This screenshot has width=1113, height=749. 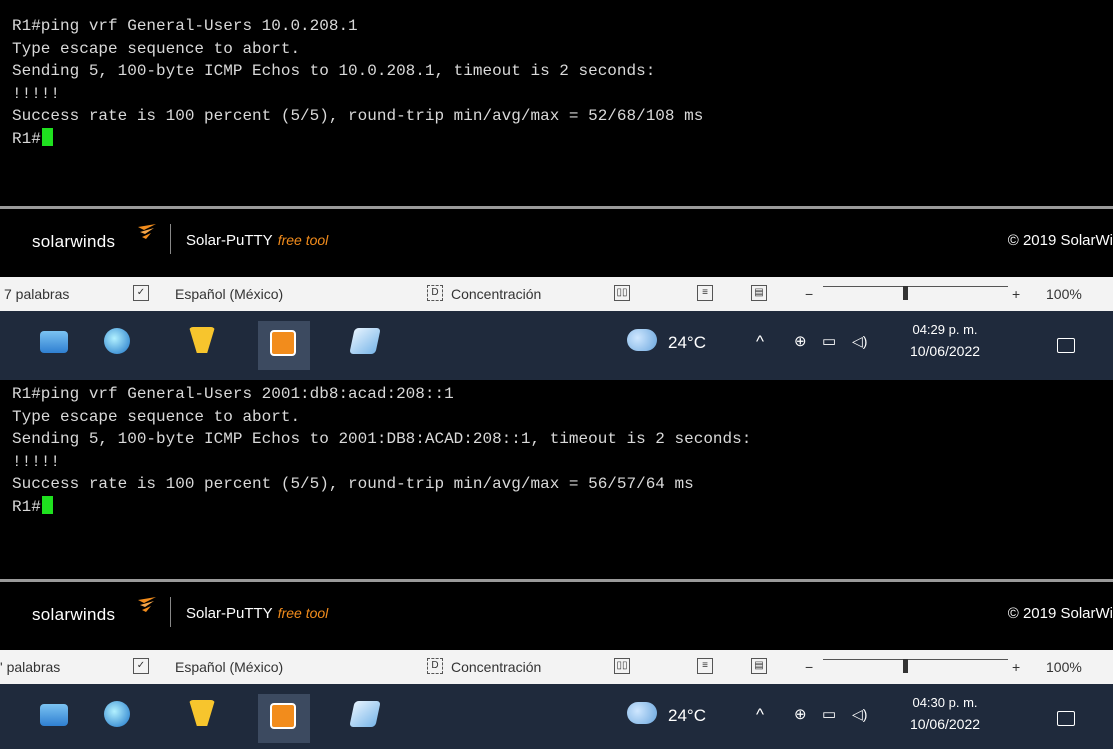 What do you see at coordinates (945, 702) in the screenshot?
I see `clock-time: 04:30 p. m.` at bounding box center [945, 702].